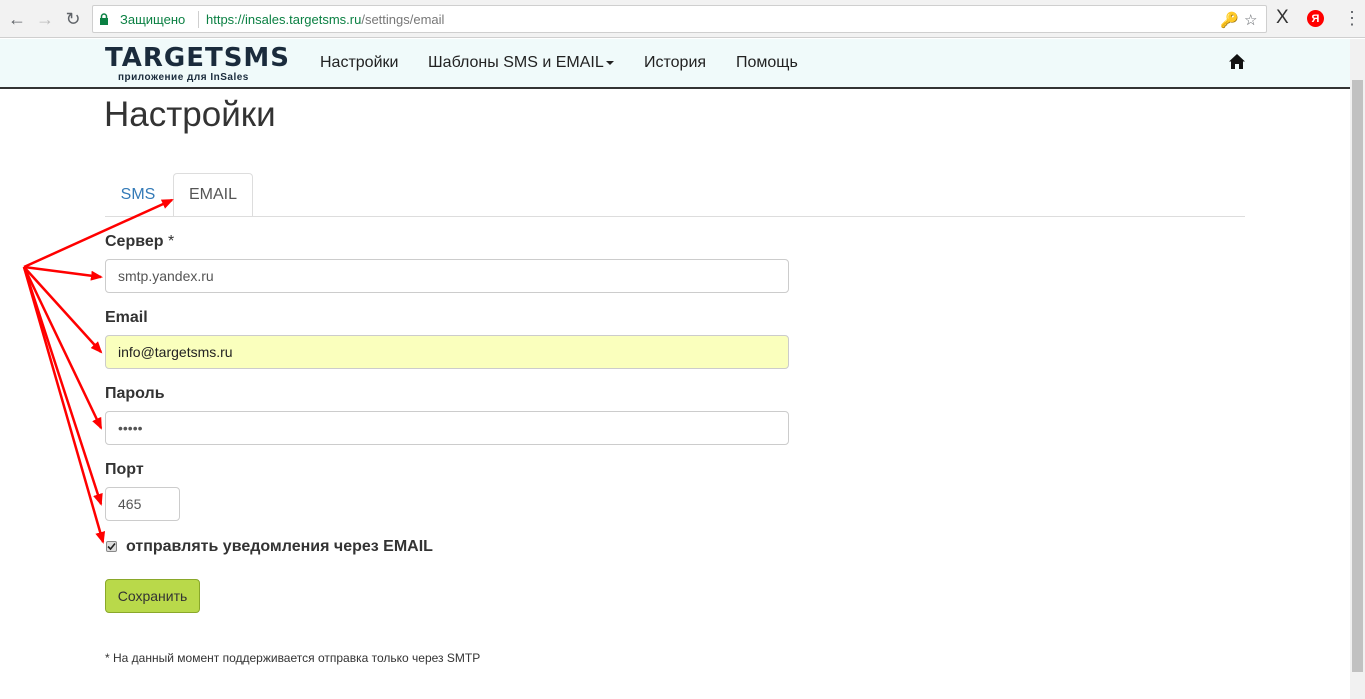  I want to click on arrow-to-email-input, so click(63, 310).